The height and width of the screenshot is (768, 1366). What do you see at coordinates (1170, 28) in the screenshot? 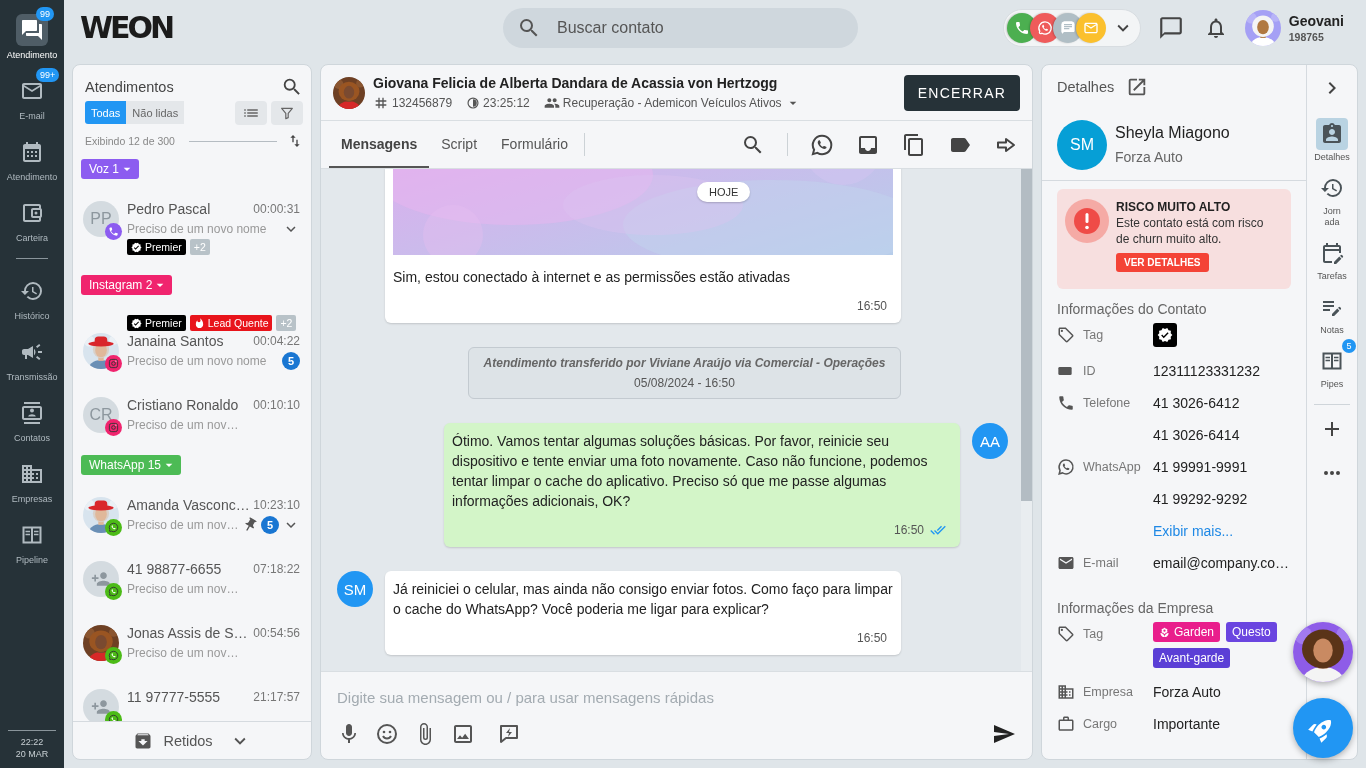
I see `chat-icon` at bounding box center [1170, 28].